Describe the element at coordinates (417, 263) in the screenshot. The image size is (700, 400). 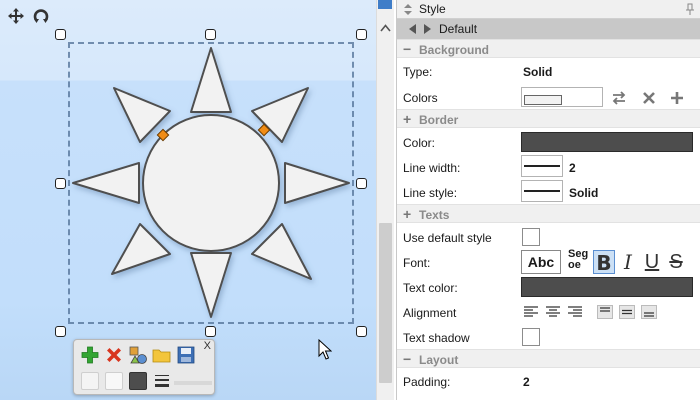
I see `font-label: Font:` at that location.